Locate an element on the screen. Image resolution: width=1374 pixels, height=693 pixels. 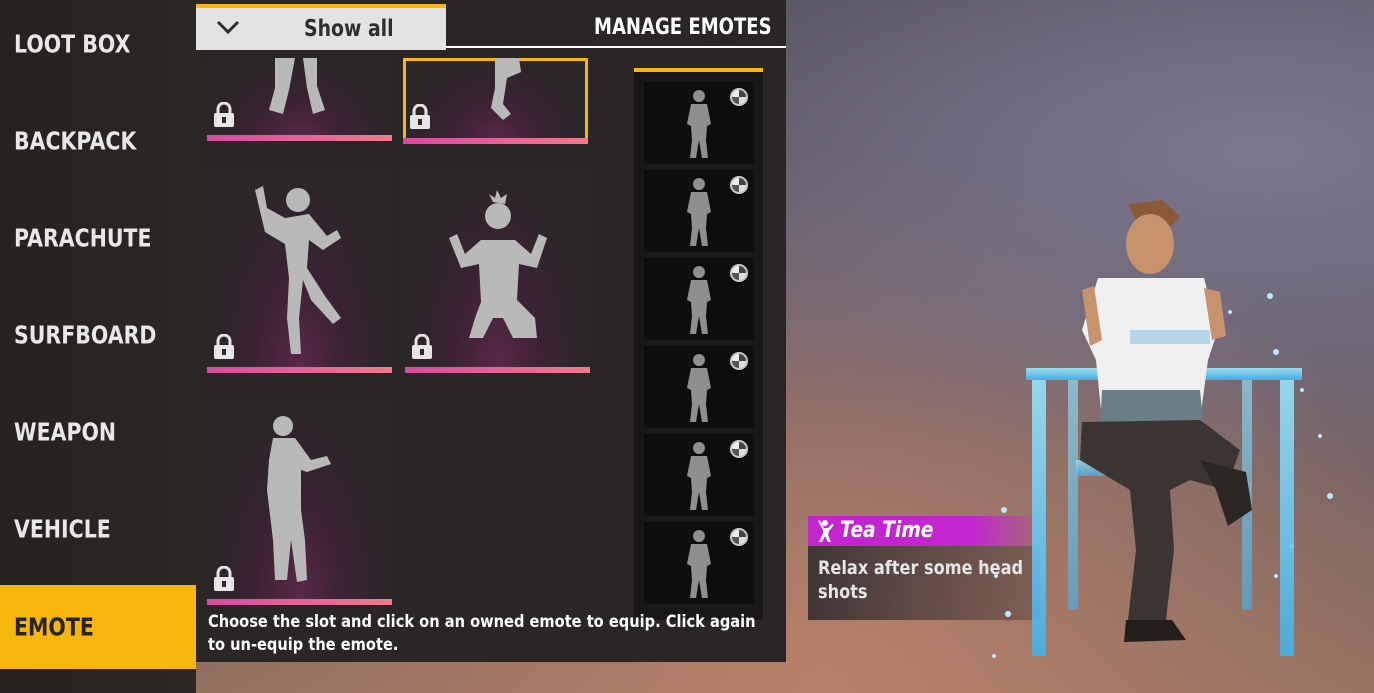
sidebar-item-parachute: PARACHUTE is located at coordinates (98, 238).